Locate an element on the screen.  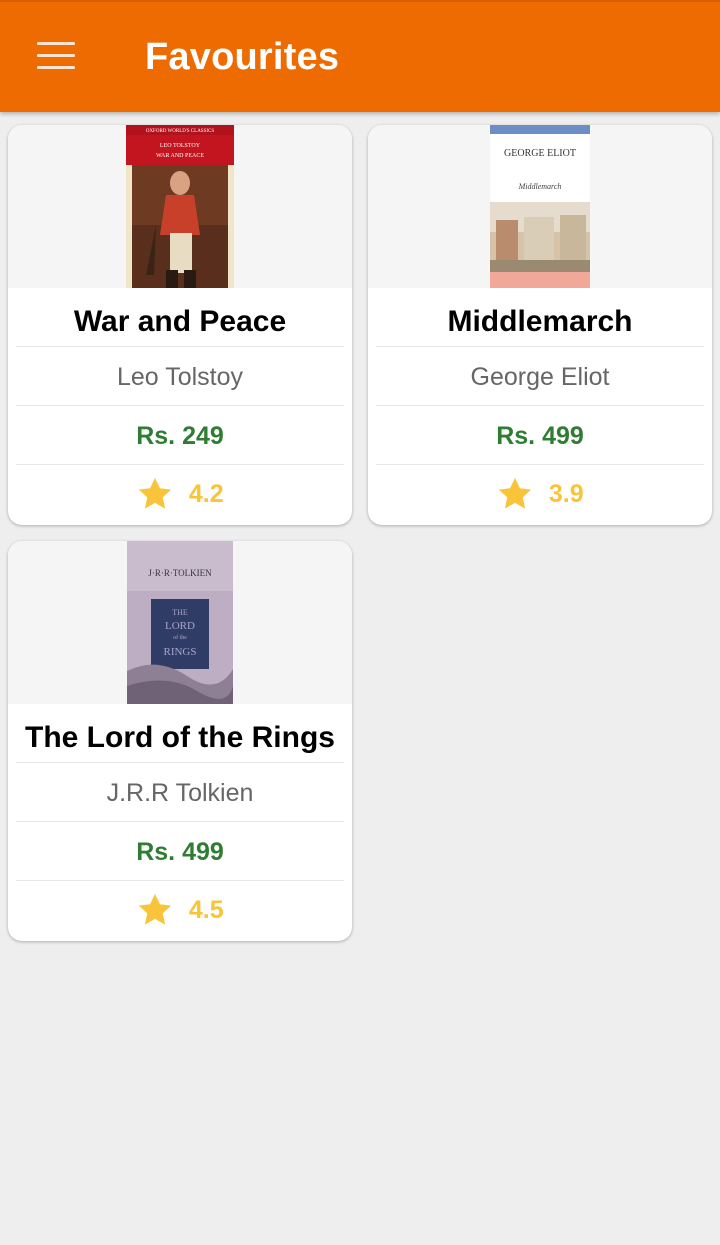
book-cover-image: J·R·R·TOLKIEN THE LORD of the RINGS is located at coordinates (180, 622).